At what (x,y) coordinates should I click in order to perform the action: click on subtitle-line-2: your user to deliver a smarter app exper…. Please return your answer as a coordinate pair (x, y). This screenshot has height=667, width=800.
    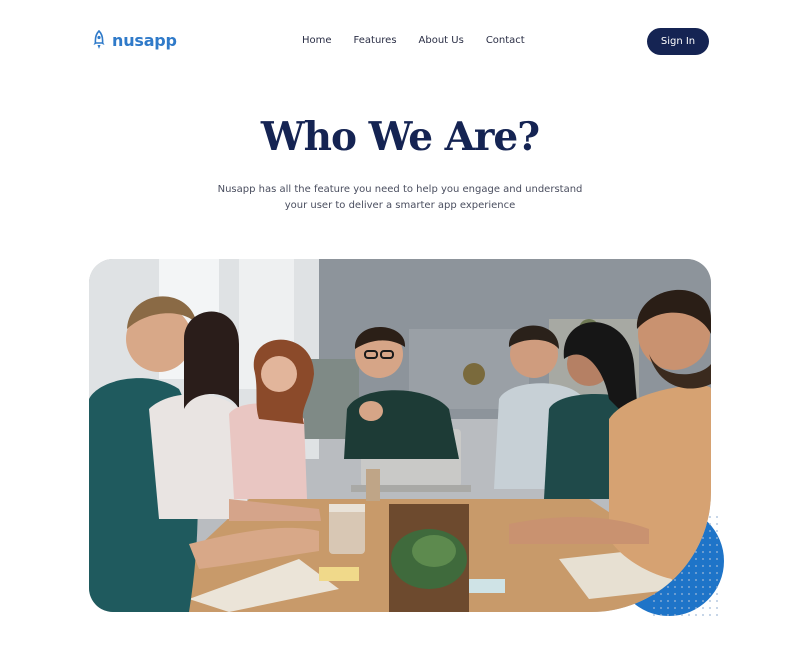
    Looking at the image, I should click on (400, 205).